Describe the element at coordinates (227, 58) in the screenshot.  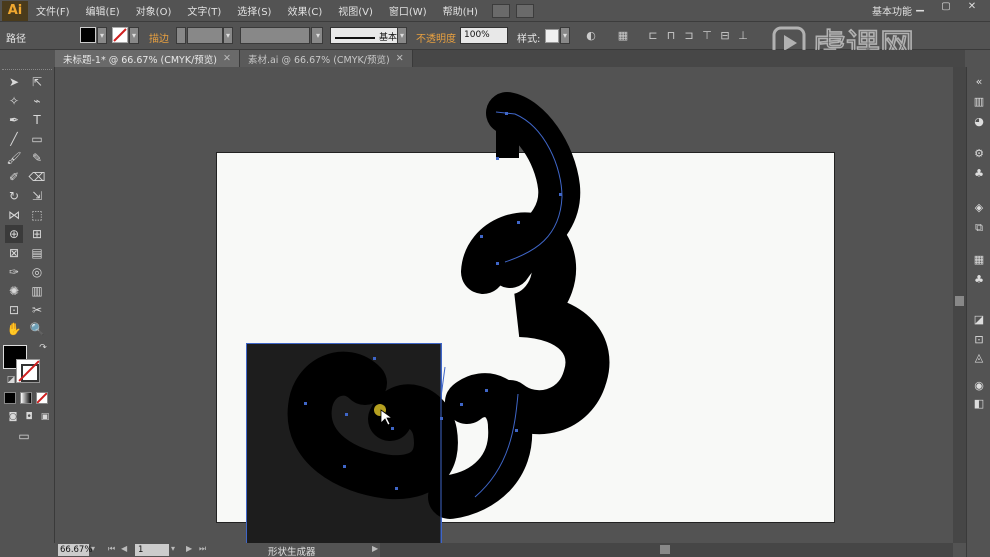
I see `close-tab-icon: ✕` at that location.